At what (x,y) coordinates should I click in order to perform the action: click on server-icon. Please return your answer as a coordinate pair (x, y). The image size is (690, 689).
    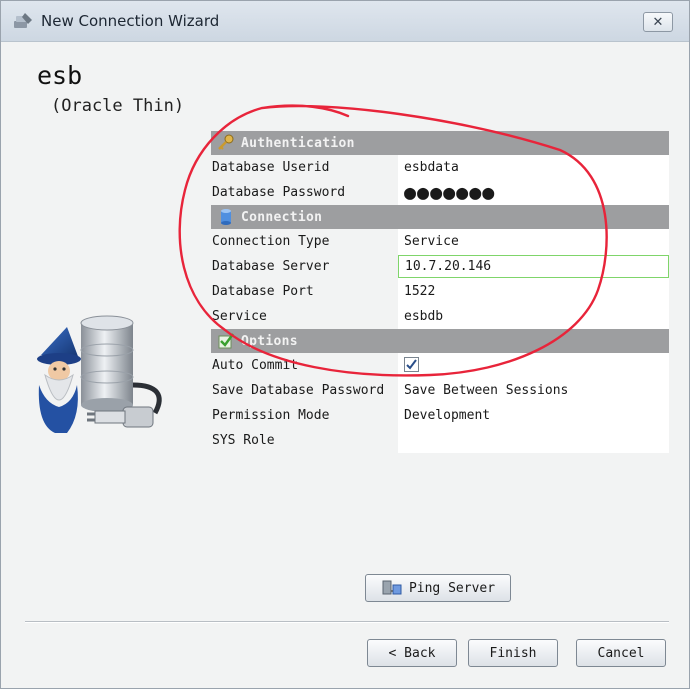
    Looking at the image, I should click on (392, 587).